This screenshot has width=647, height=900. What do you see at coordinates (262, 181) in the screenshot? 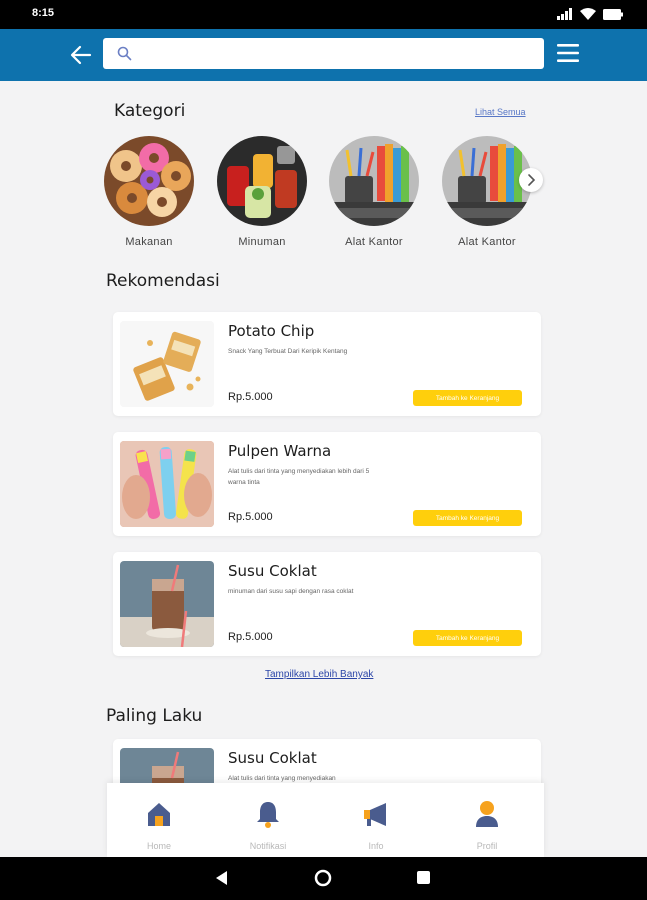
I see `drinks-image` at bounding box center [262, 181].